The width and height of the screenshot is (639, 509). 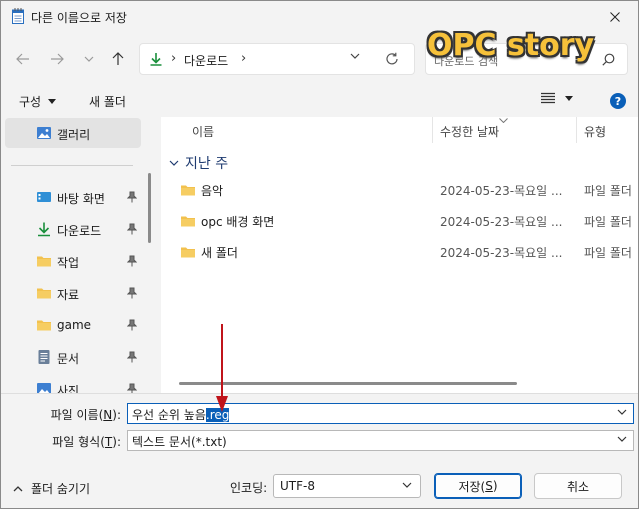 I want to click on refresh-icon, so click(x=392, y=59).